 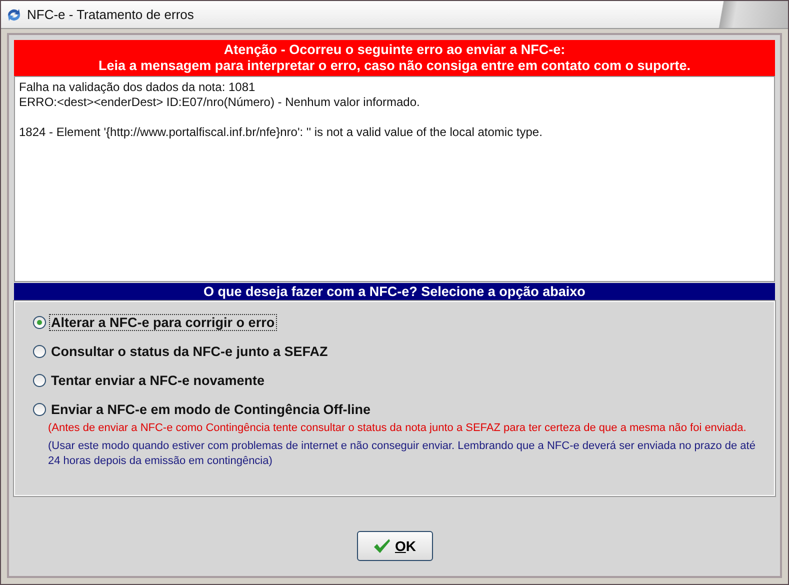 What do you see at coordinates (211, 409) in the screenshot?
I see `option-label: Enviar a NFC-e em modo de Contingência Off-line` at bounding box center [211, 409].